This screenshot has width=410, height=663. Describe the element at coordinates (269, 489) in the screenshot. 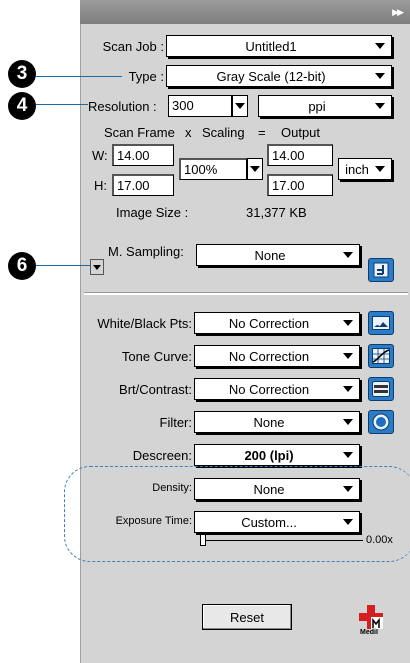

I see `density-value: None` at that location.